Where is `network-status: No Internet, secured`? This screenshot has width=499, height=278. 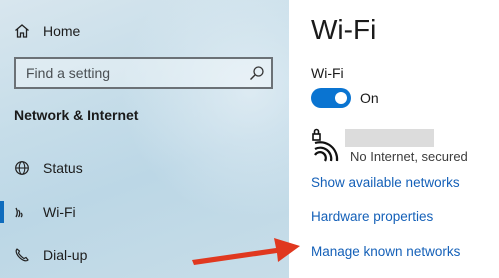 network-status: No Internet, secured is located at coordinates (409, 156).